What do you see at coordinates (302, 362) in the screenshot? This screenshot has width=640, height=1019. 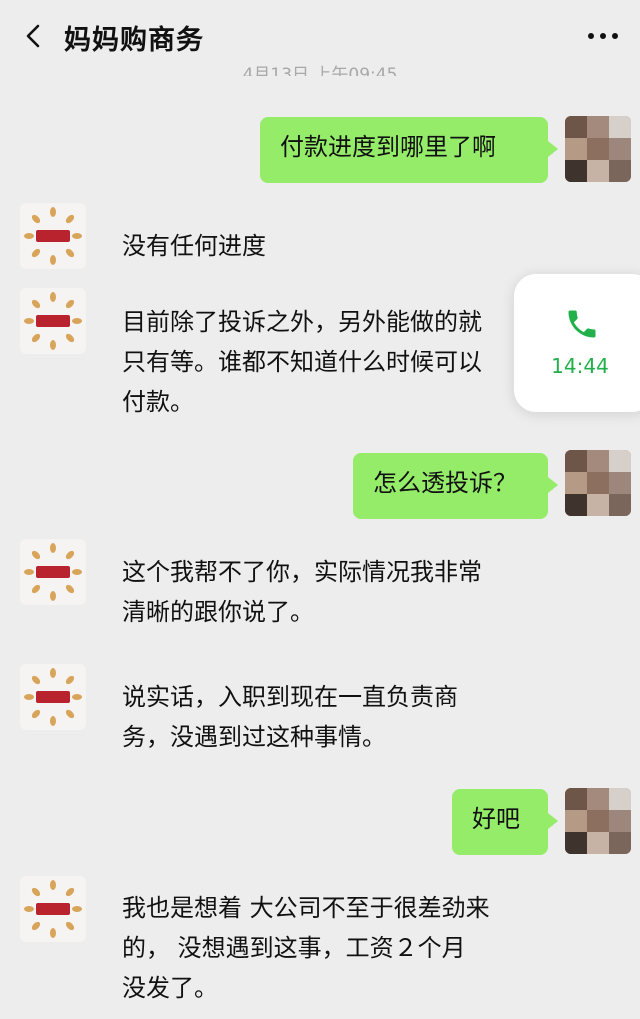 I see `message-line: 只有等。谁都不知道什么时候可以` at bounding box center [302, 362].